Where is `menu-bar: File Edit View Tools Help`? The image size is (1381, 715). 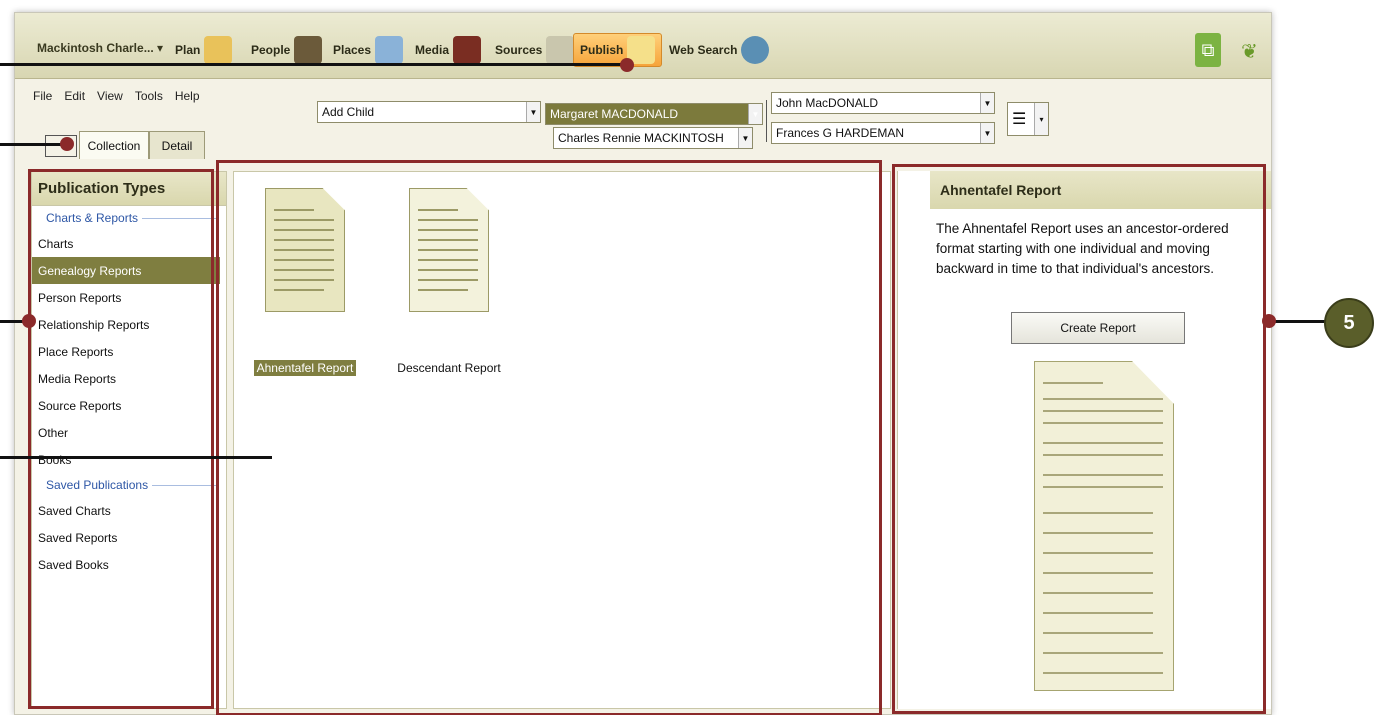
menu-bar: File Edit View Tools Help is located at coordinates (116, 96).